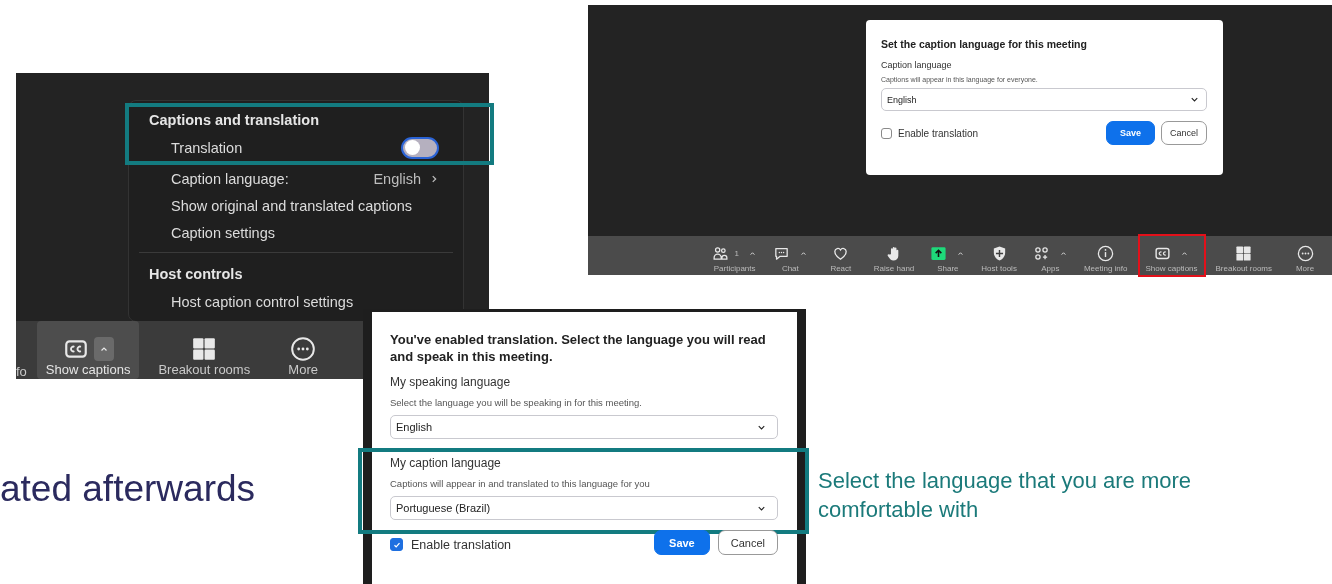 This screenshot has width=1332, height=584. Describe the element at coordinates (1041, 253) in the screenshot. I see `apps-icon` at that location.